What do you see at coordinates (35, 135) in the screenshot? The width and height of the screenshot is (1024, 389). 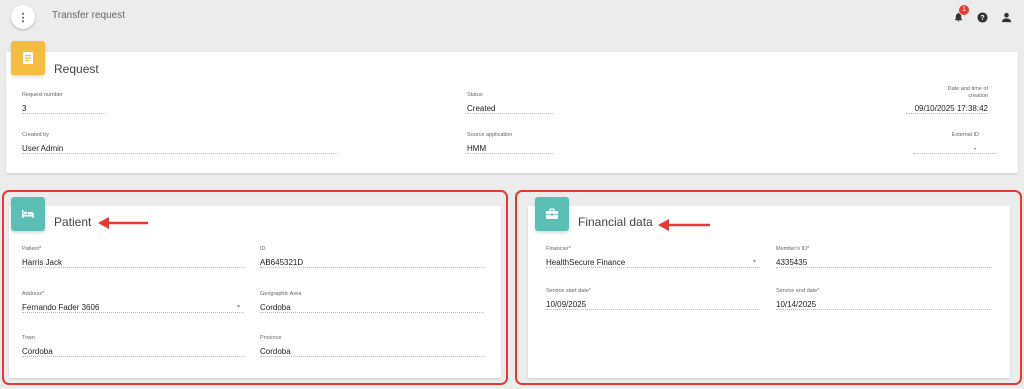 I see `created-by-label: Created by` at bounding box center [35, 135].